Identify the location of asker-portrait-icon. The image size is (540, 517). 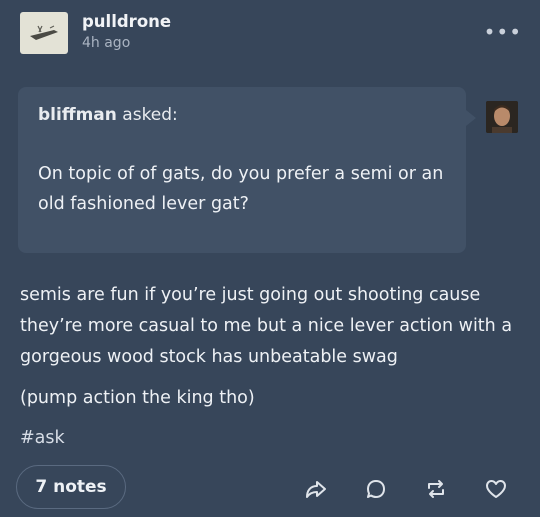
(502, 117).